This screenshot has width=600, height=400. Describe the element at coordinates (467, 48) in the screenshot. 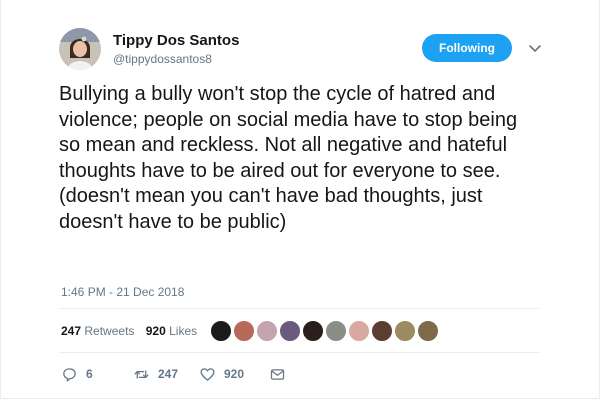

I see `following-button: Following` at that location.